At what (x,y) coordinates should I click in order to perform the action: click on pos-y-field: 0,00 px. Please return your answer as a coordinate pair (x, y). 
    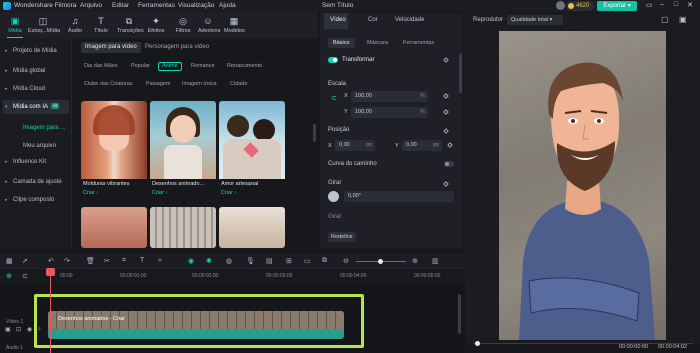
    Looking at the image, I should click on (422, 145).